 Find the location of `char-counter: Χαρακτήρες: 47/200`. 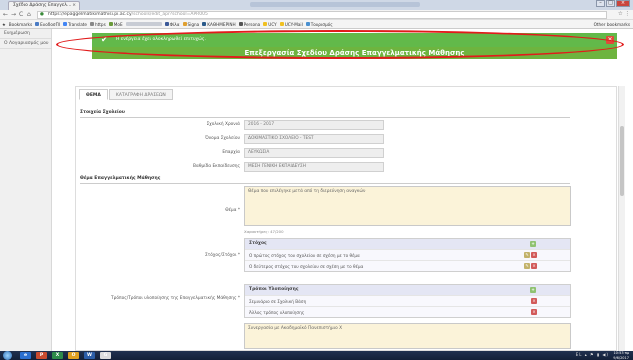

char-counter: Χαρακτήρες: 47/200 is located at coordinates (264, 231).